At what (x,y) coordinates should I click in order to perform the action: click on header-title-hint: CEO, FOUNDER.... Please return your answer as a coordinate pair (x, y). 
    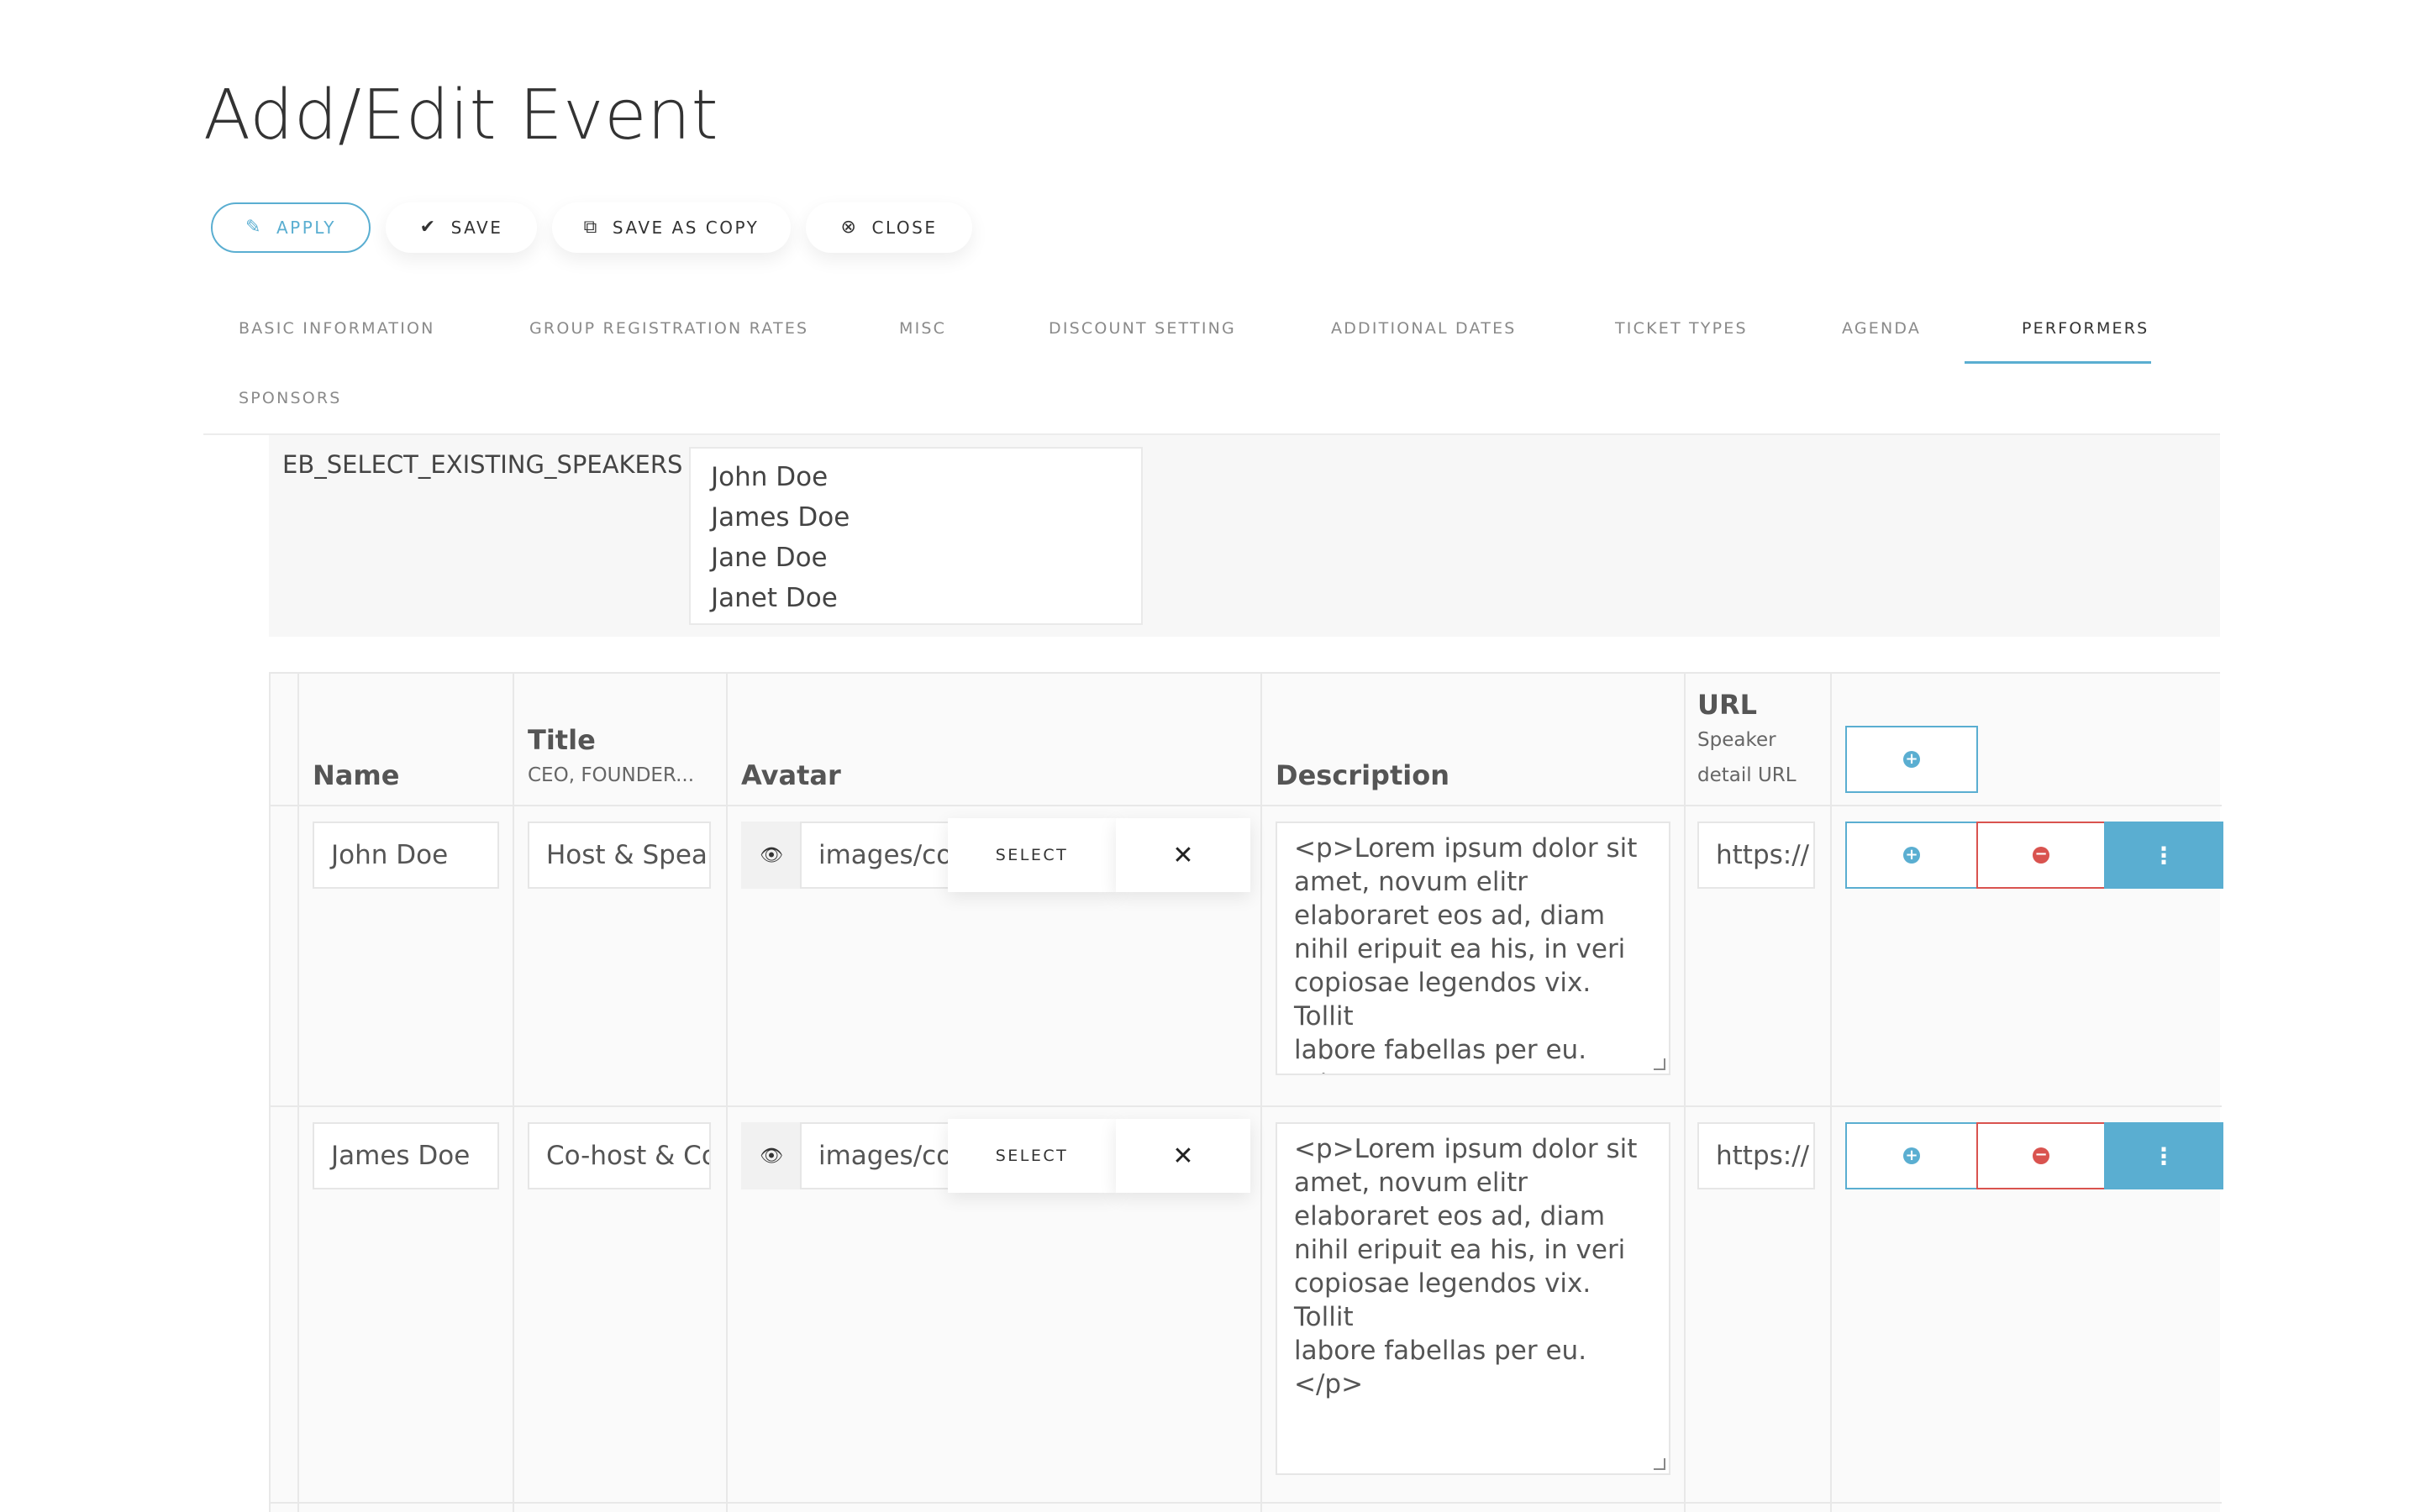
    Looking at the image, I should click on (612, 775).